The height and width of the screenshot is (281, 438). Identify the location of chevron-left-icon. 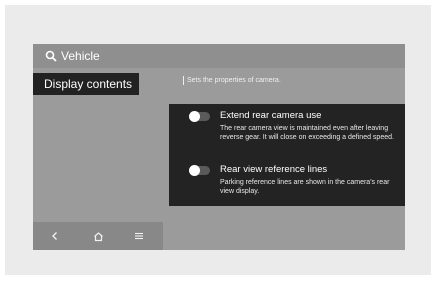
(54, 236).